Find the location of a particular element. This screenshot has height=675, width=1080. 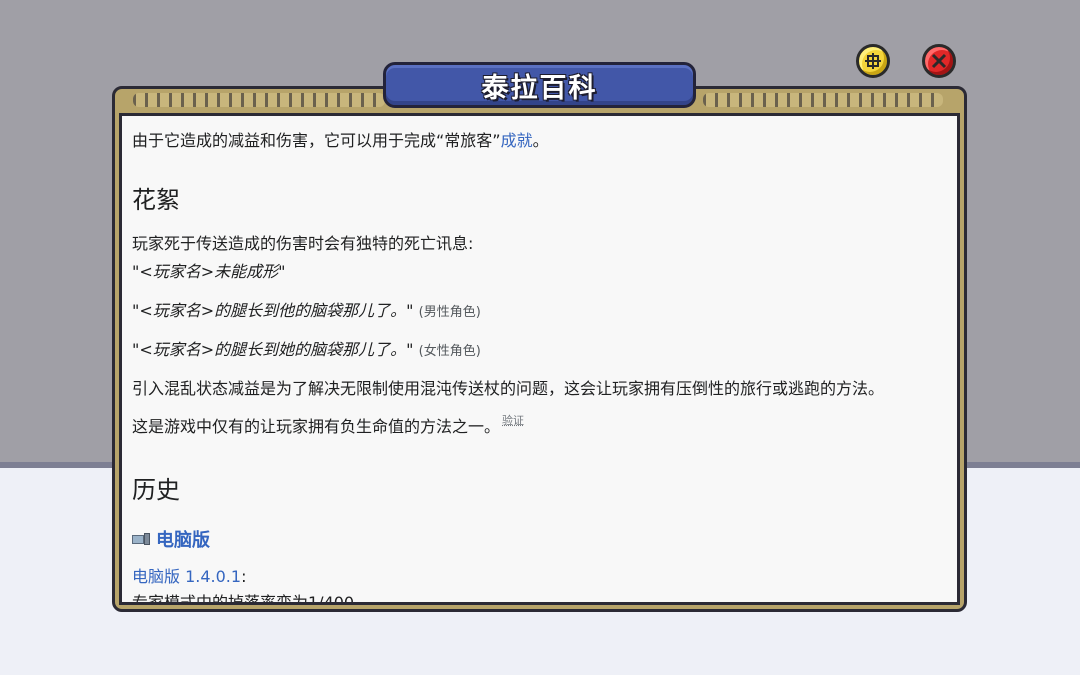

pin-icon is located at coordinates (873, 61).